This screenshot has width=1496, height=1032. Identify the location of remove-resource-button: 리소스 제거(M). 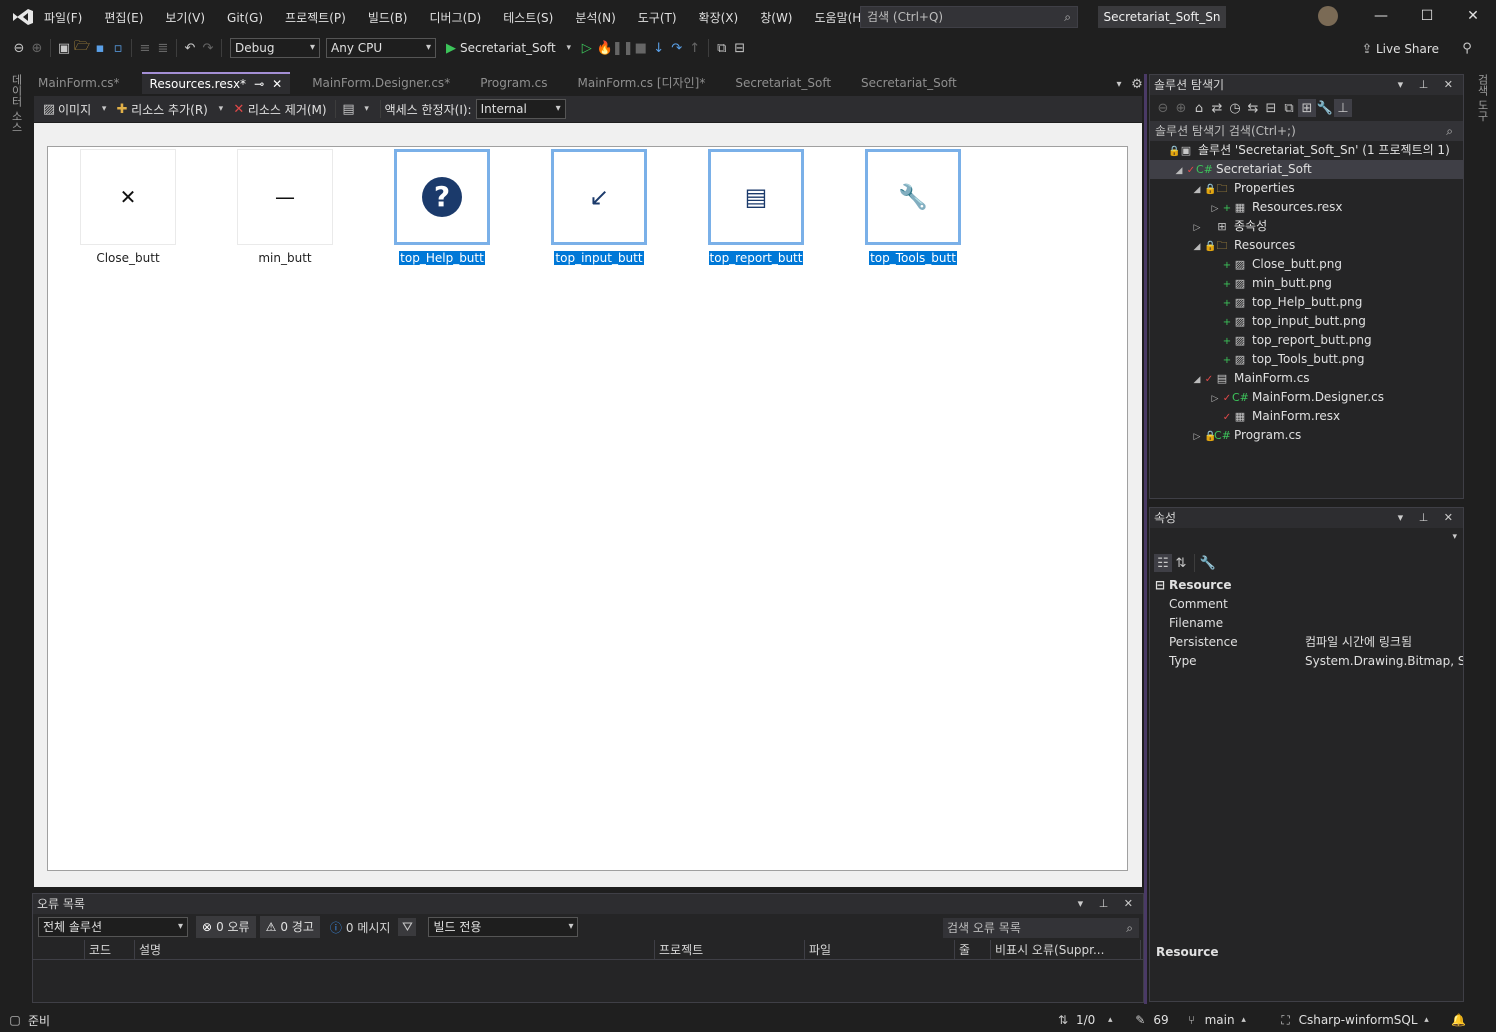
(287, 109).